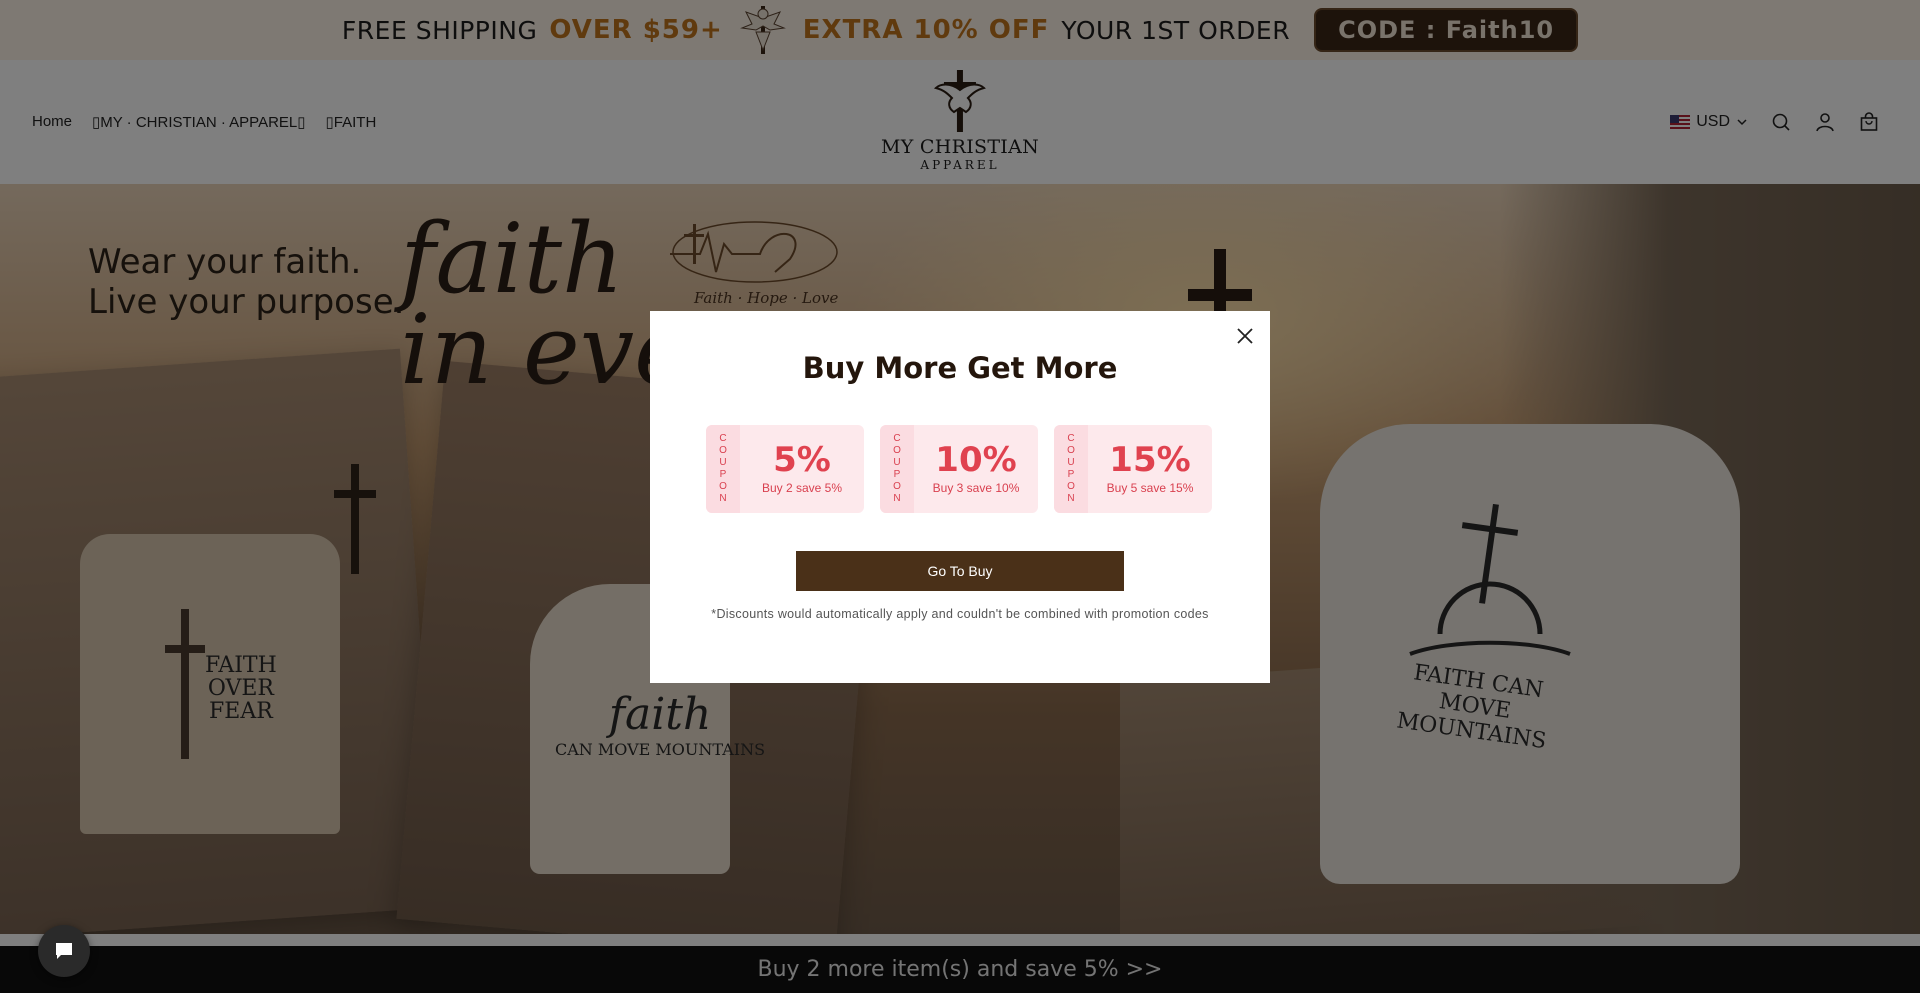  What do you see at coordinates (1150, 460) in the screenshot?
I see `coupon-percent: 15%` at bounding box center [1150, 460].